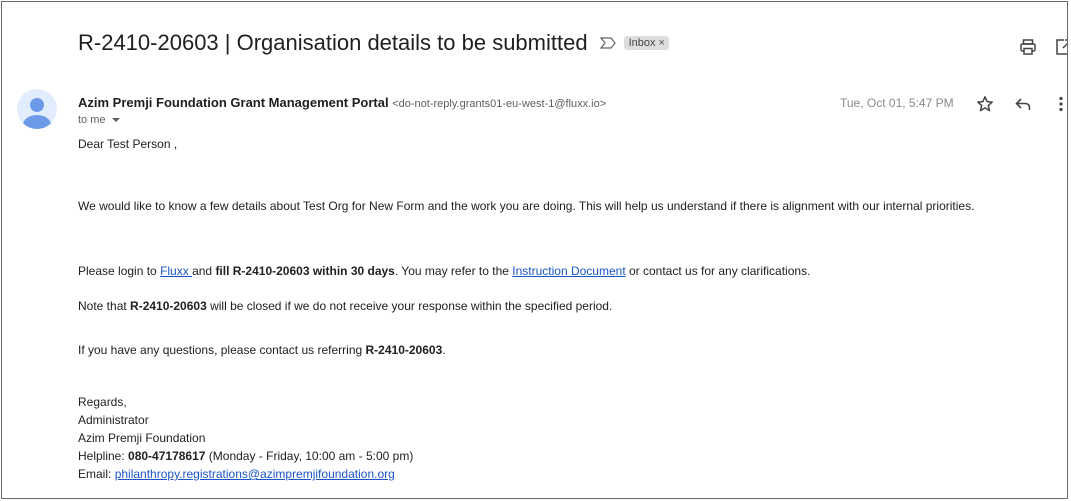  I want to click on inbox-label-chip: Inbox ×, so click(646, 43).